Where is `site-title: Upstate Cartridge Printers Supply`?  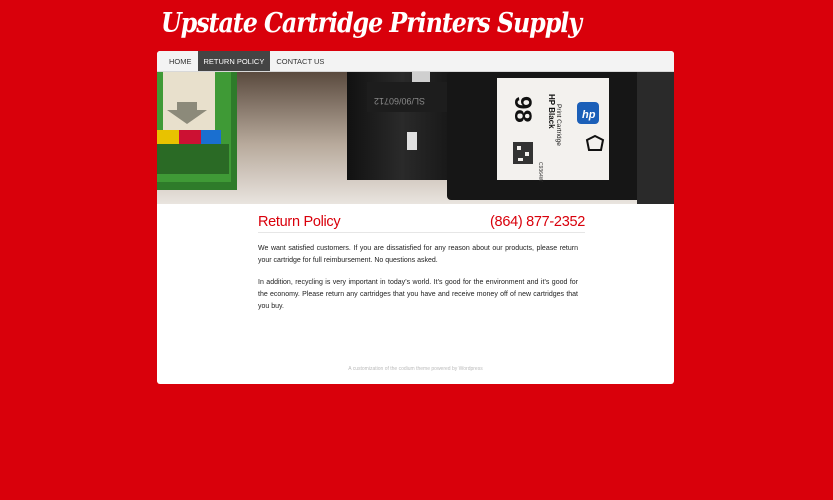 site-title: Upstate Cartridge Printers Supply is located at coordinates (371, 23).